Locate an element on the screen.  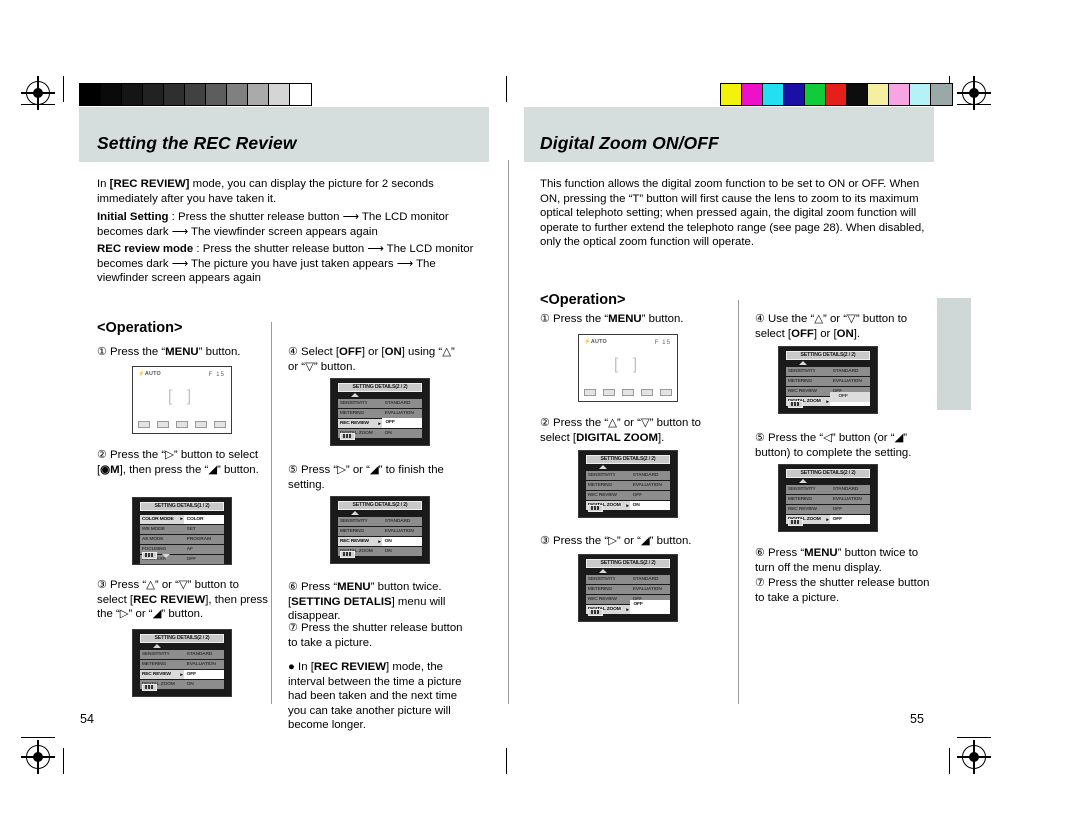
registration-mark-bottom-right is located at coordinates (974, 757).